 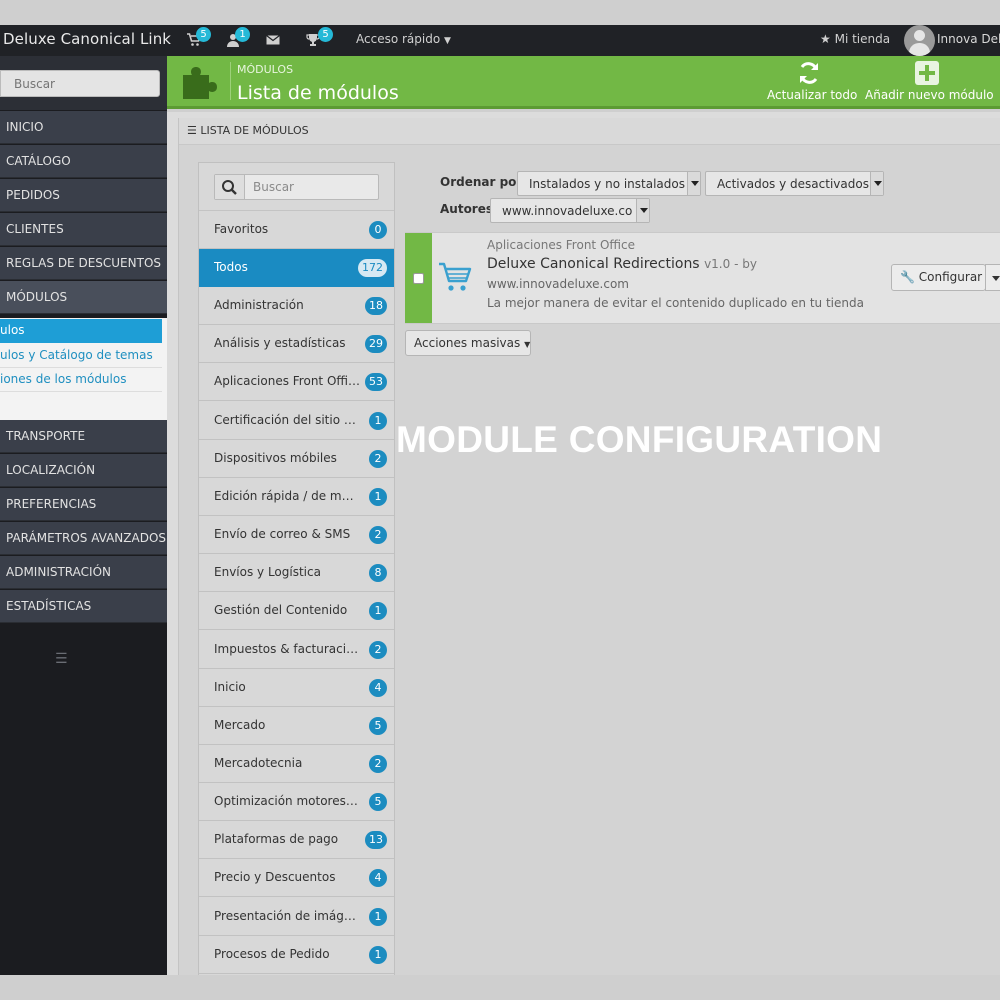 What do you see at coordinates (296, 764) in the screenshot?
I see `category-item: Mercadotecnia 2` at bounding box center [296, 764].